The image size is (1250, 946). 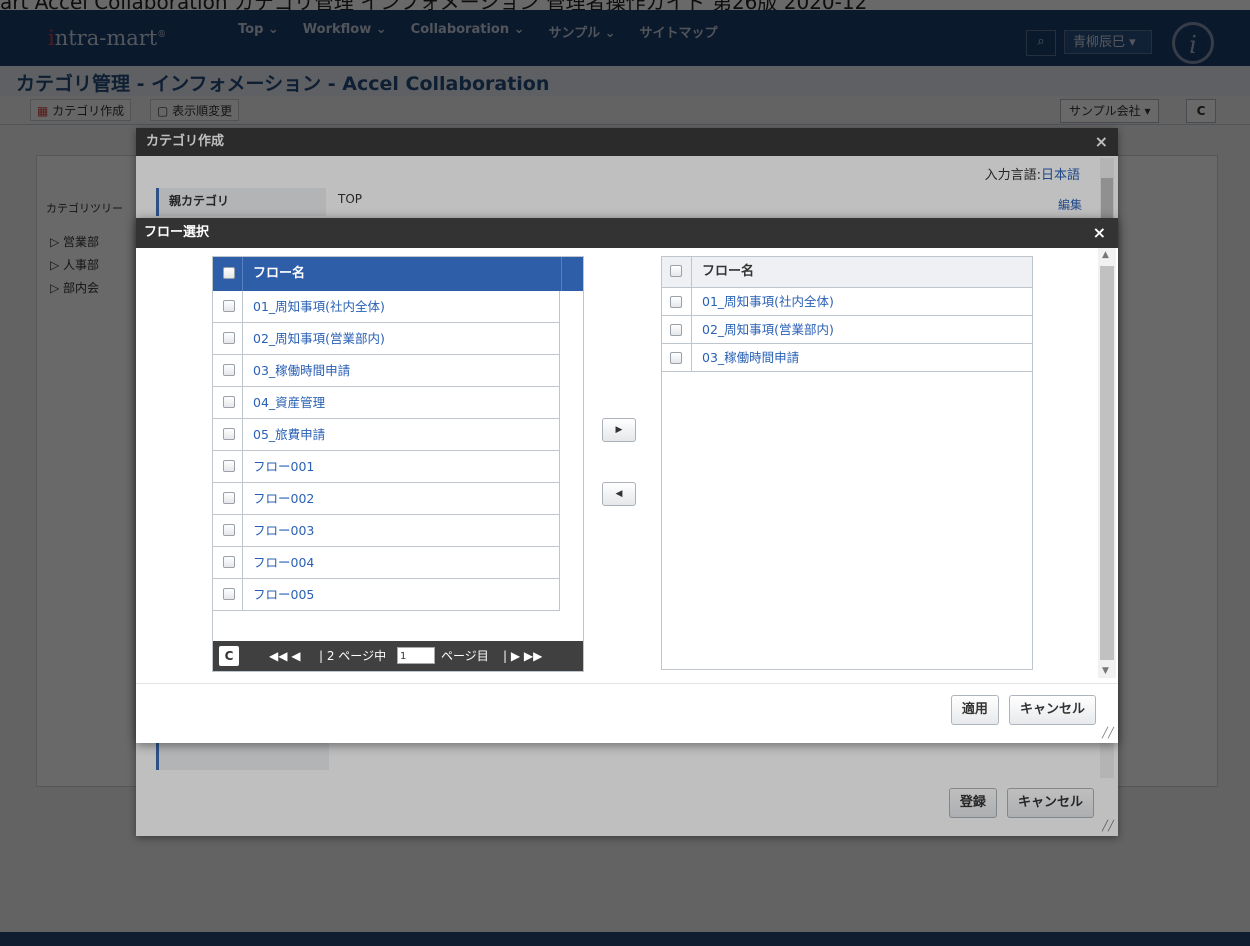 What do you see at coordinates (1105, 255) in the screenshot?
I see `scroll-up-icon: ▲` at bounding box center [1105, 255].